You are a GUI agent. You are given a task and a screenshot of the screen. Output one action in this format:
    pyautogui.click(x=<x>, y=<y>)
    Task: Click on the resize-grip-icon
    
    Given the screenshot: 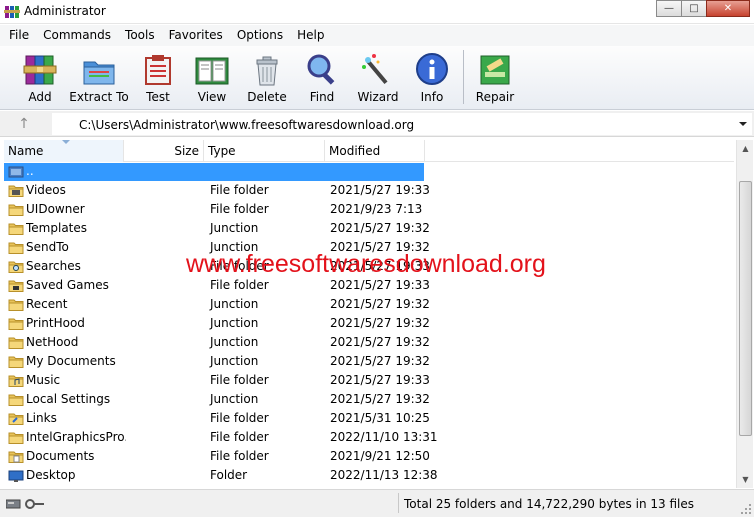 What is the action you would take?
    pyautogui.click(x=746, y=509)
    